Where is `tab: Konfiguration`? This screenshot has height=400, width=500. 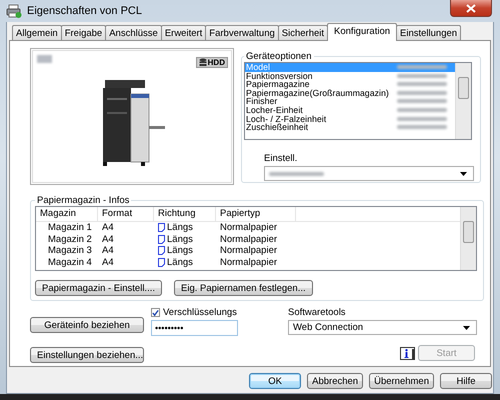 tab: Konfiguration is located at coordinates (362, 32).